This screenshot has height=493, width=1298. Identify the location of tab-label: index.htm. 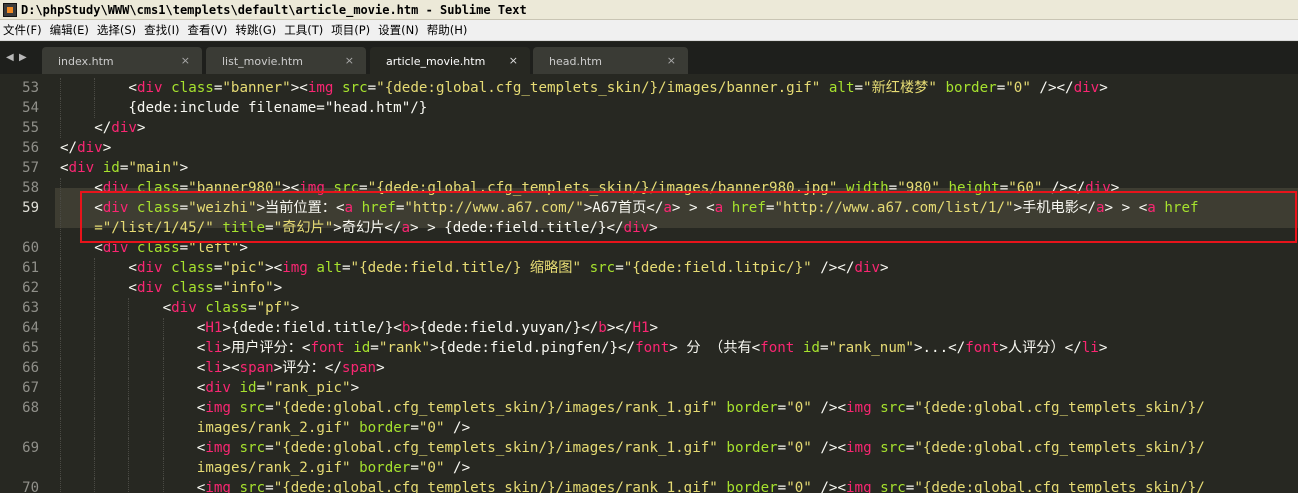
(86, 61).